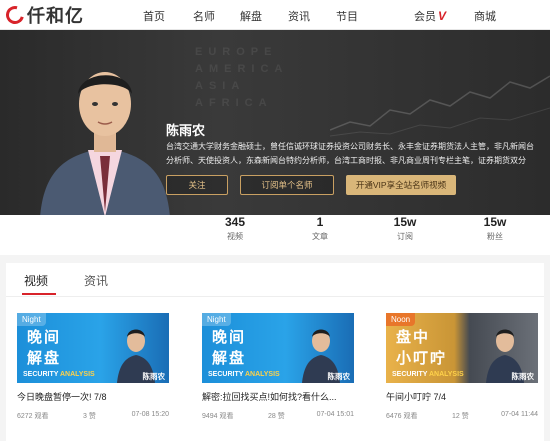  I want to click on thumb-title-line-2: 小叮咛, so click(422, 358).